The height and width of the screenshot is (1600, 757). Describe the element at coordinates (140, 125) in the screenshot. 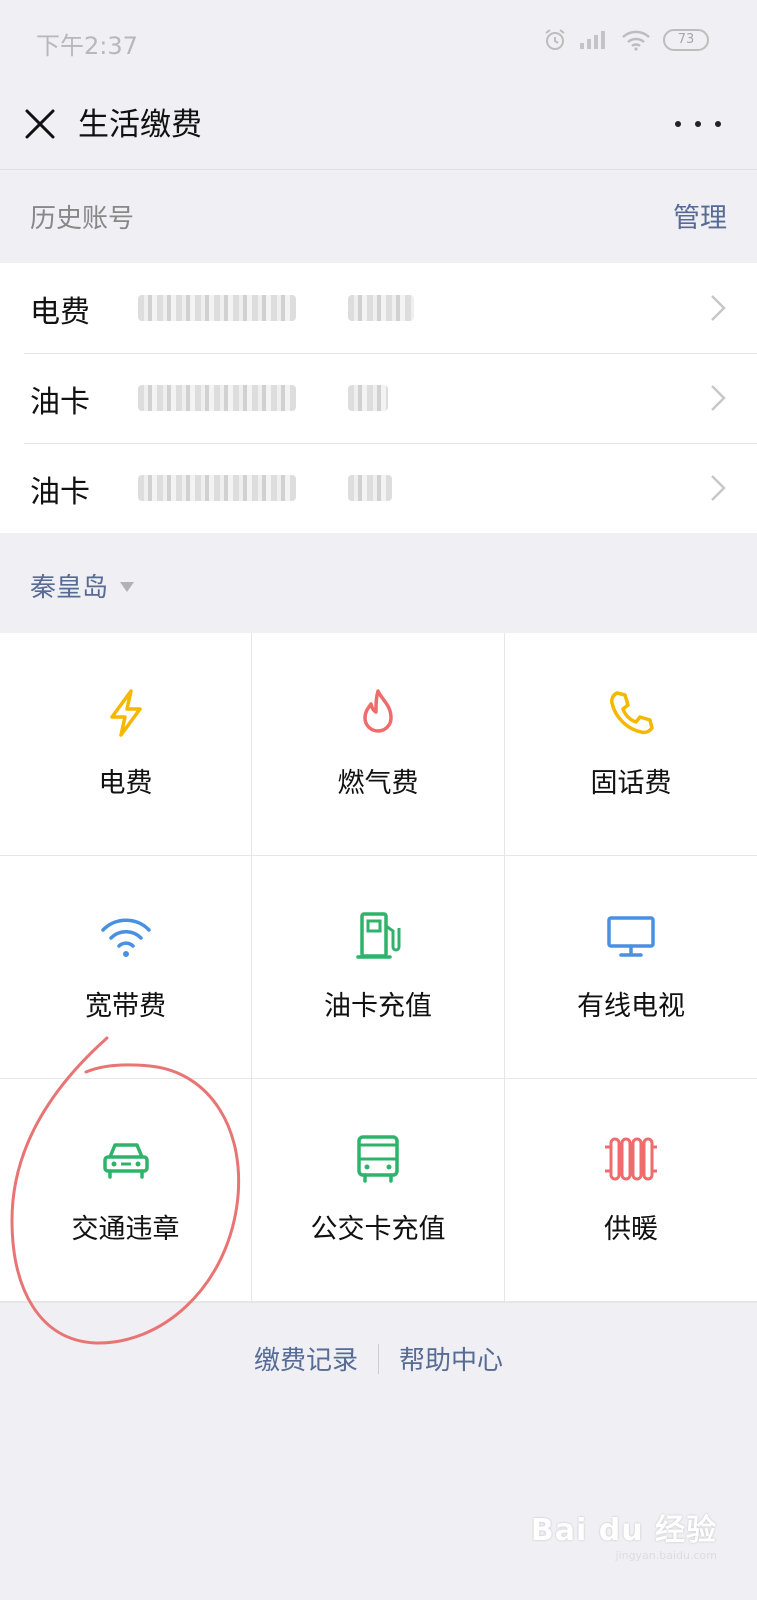

I see `page-title: 生活缴费` at that location.